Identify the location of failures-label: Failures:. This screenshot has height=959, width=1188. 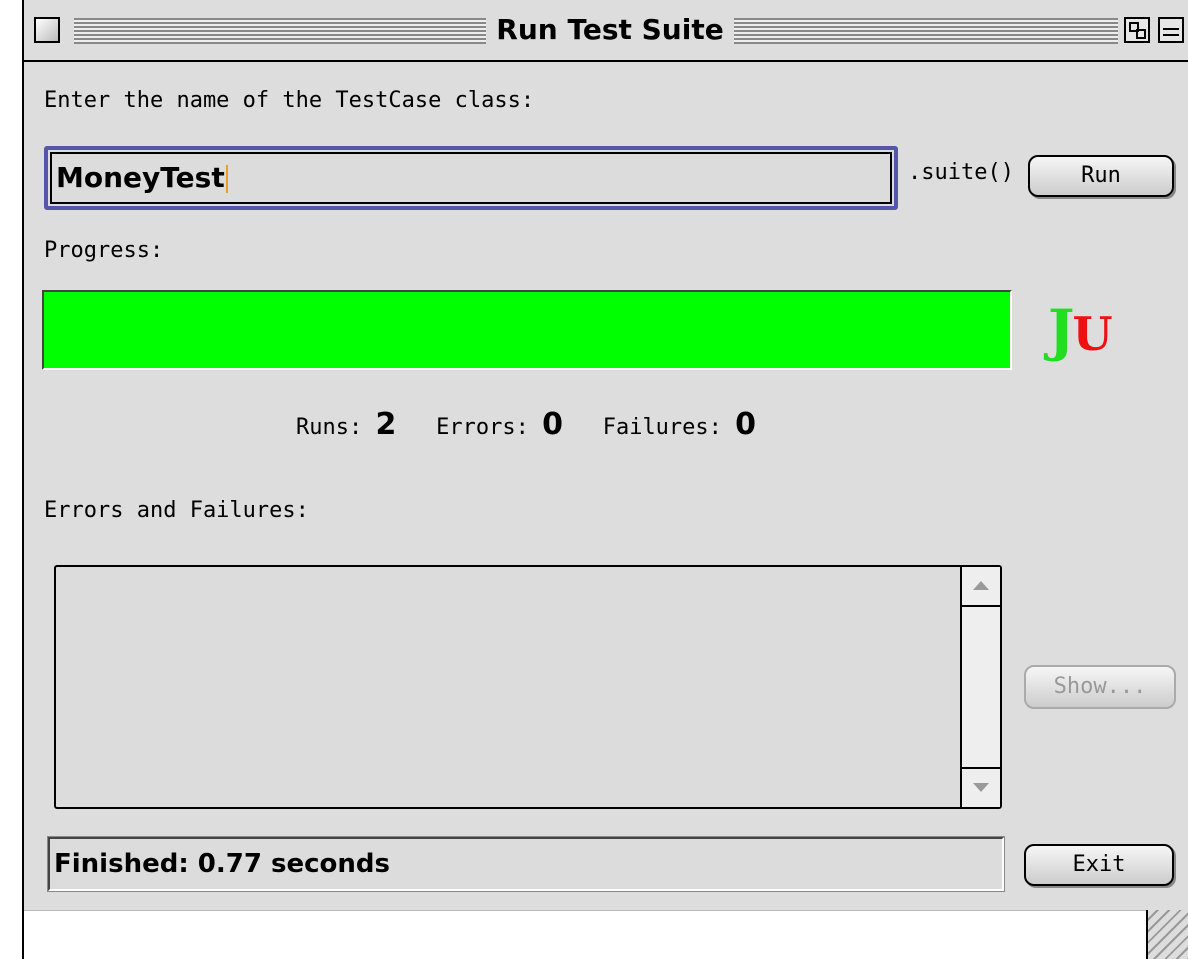
(662, 427).